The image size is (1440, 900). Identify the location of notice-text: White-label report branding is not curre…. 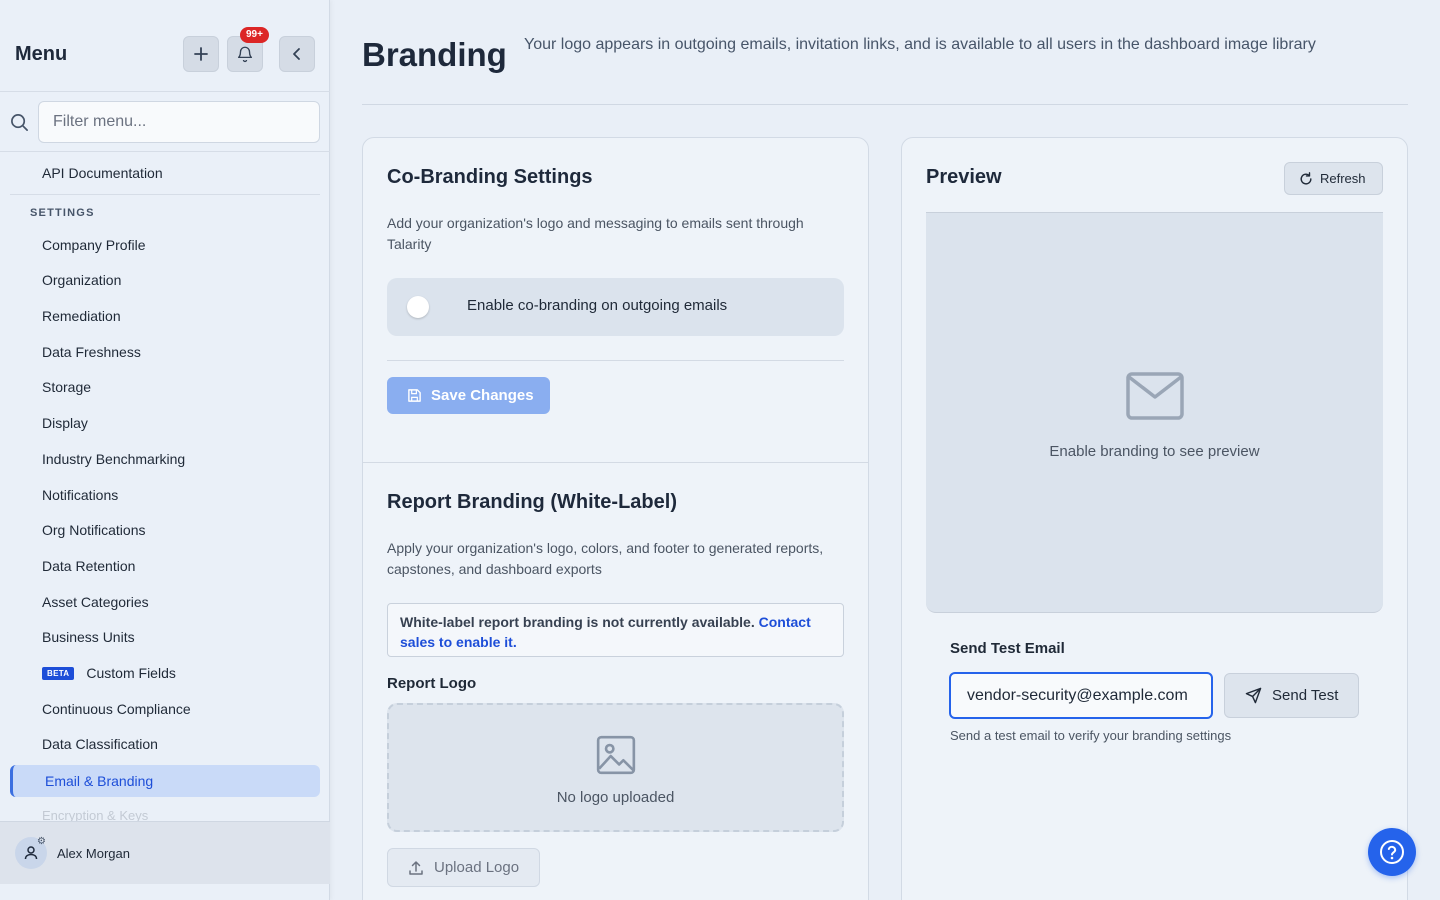
(577, 622).